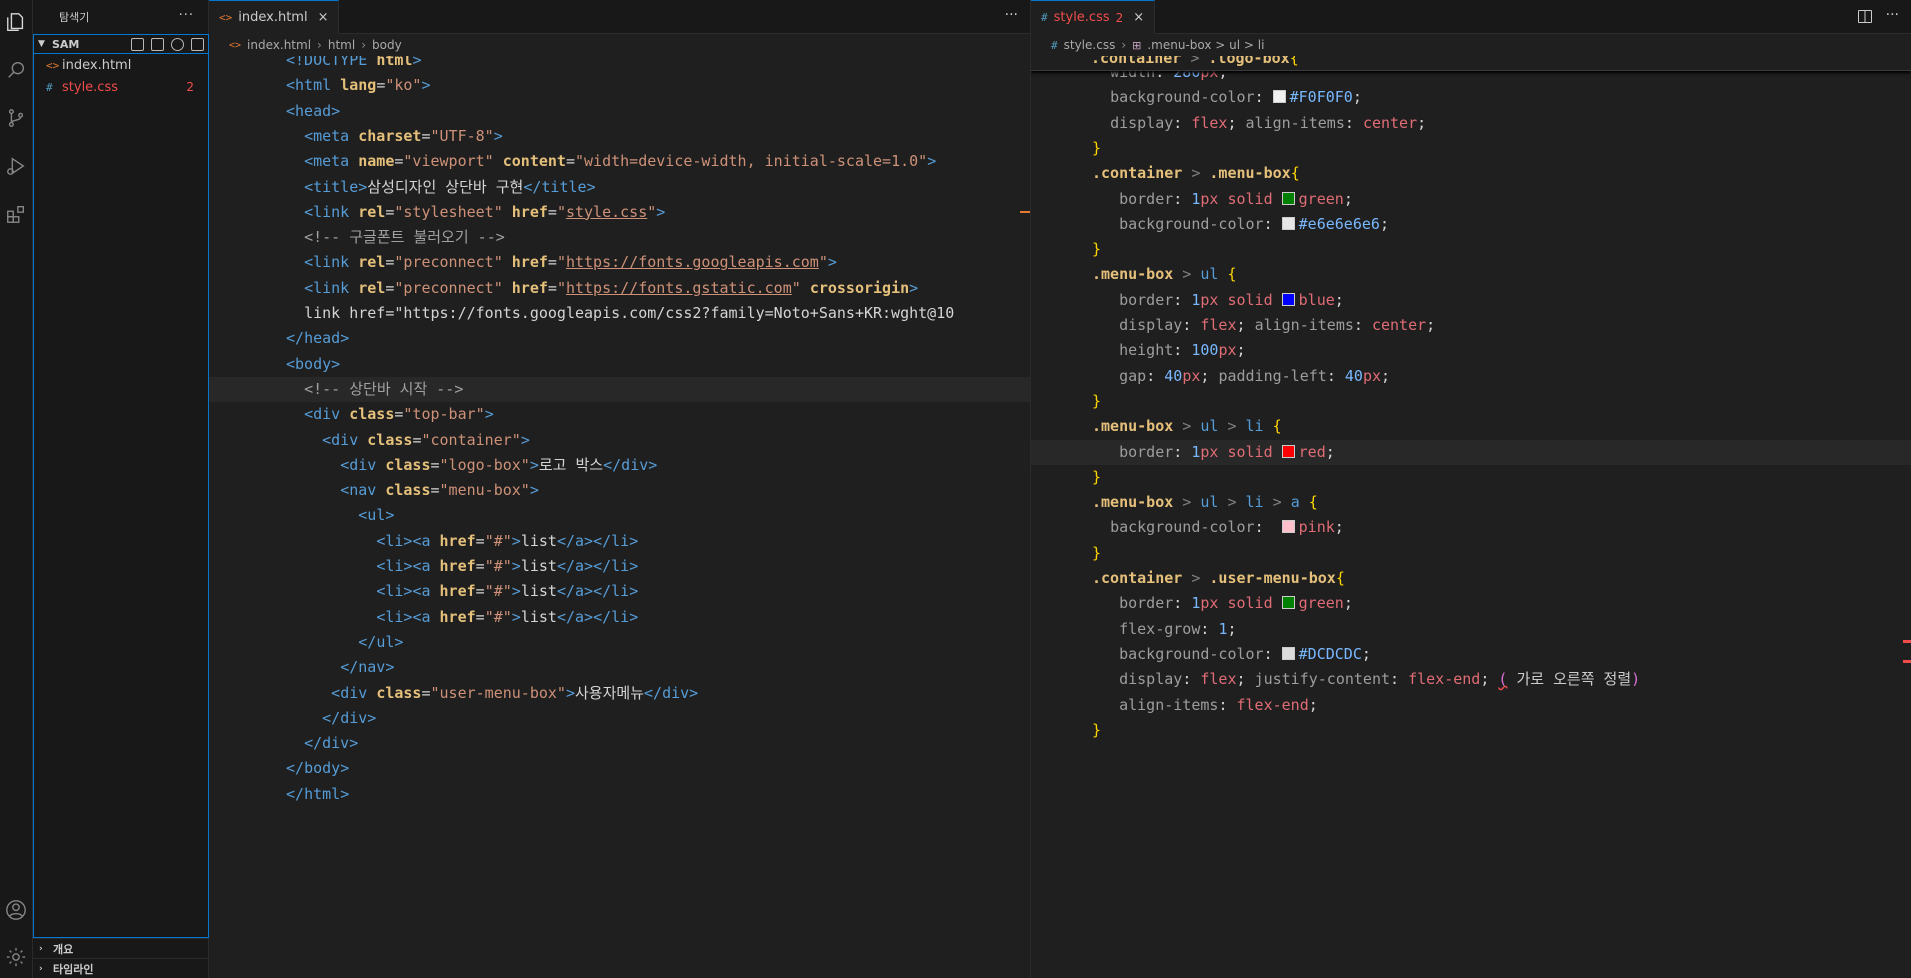  Describe the element at coordinates (619, 237) in the screenshot. I see `code-line: <!-- 구글폰트 불러오기 -->` at that location.